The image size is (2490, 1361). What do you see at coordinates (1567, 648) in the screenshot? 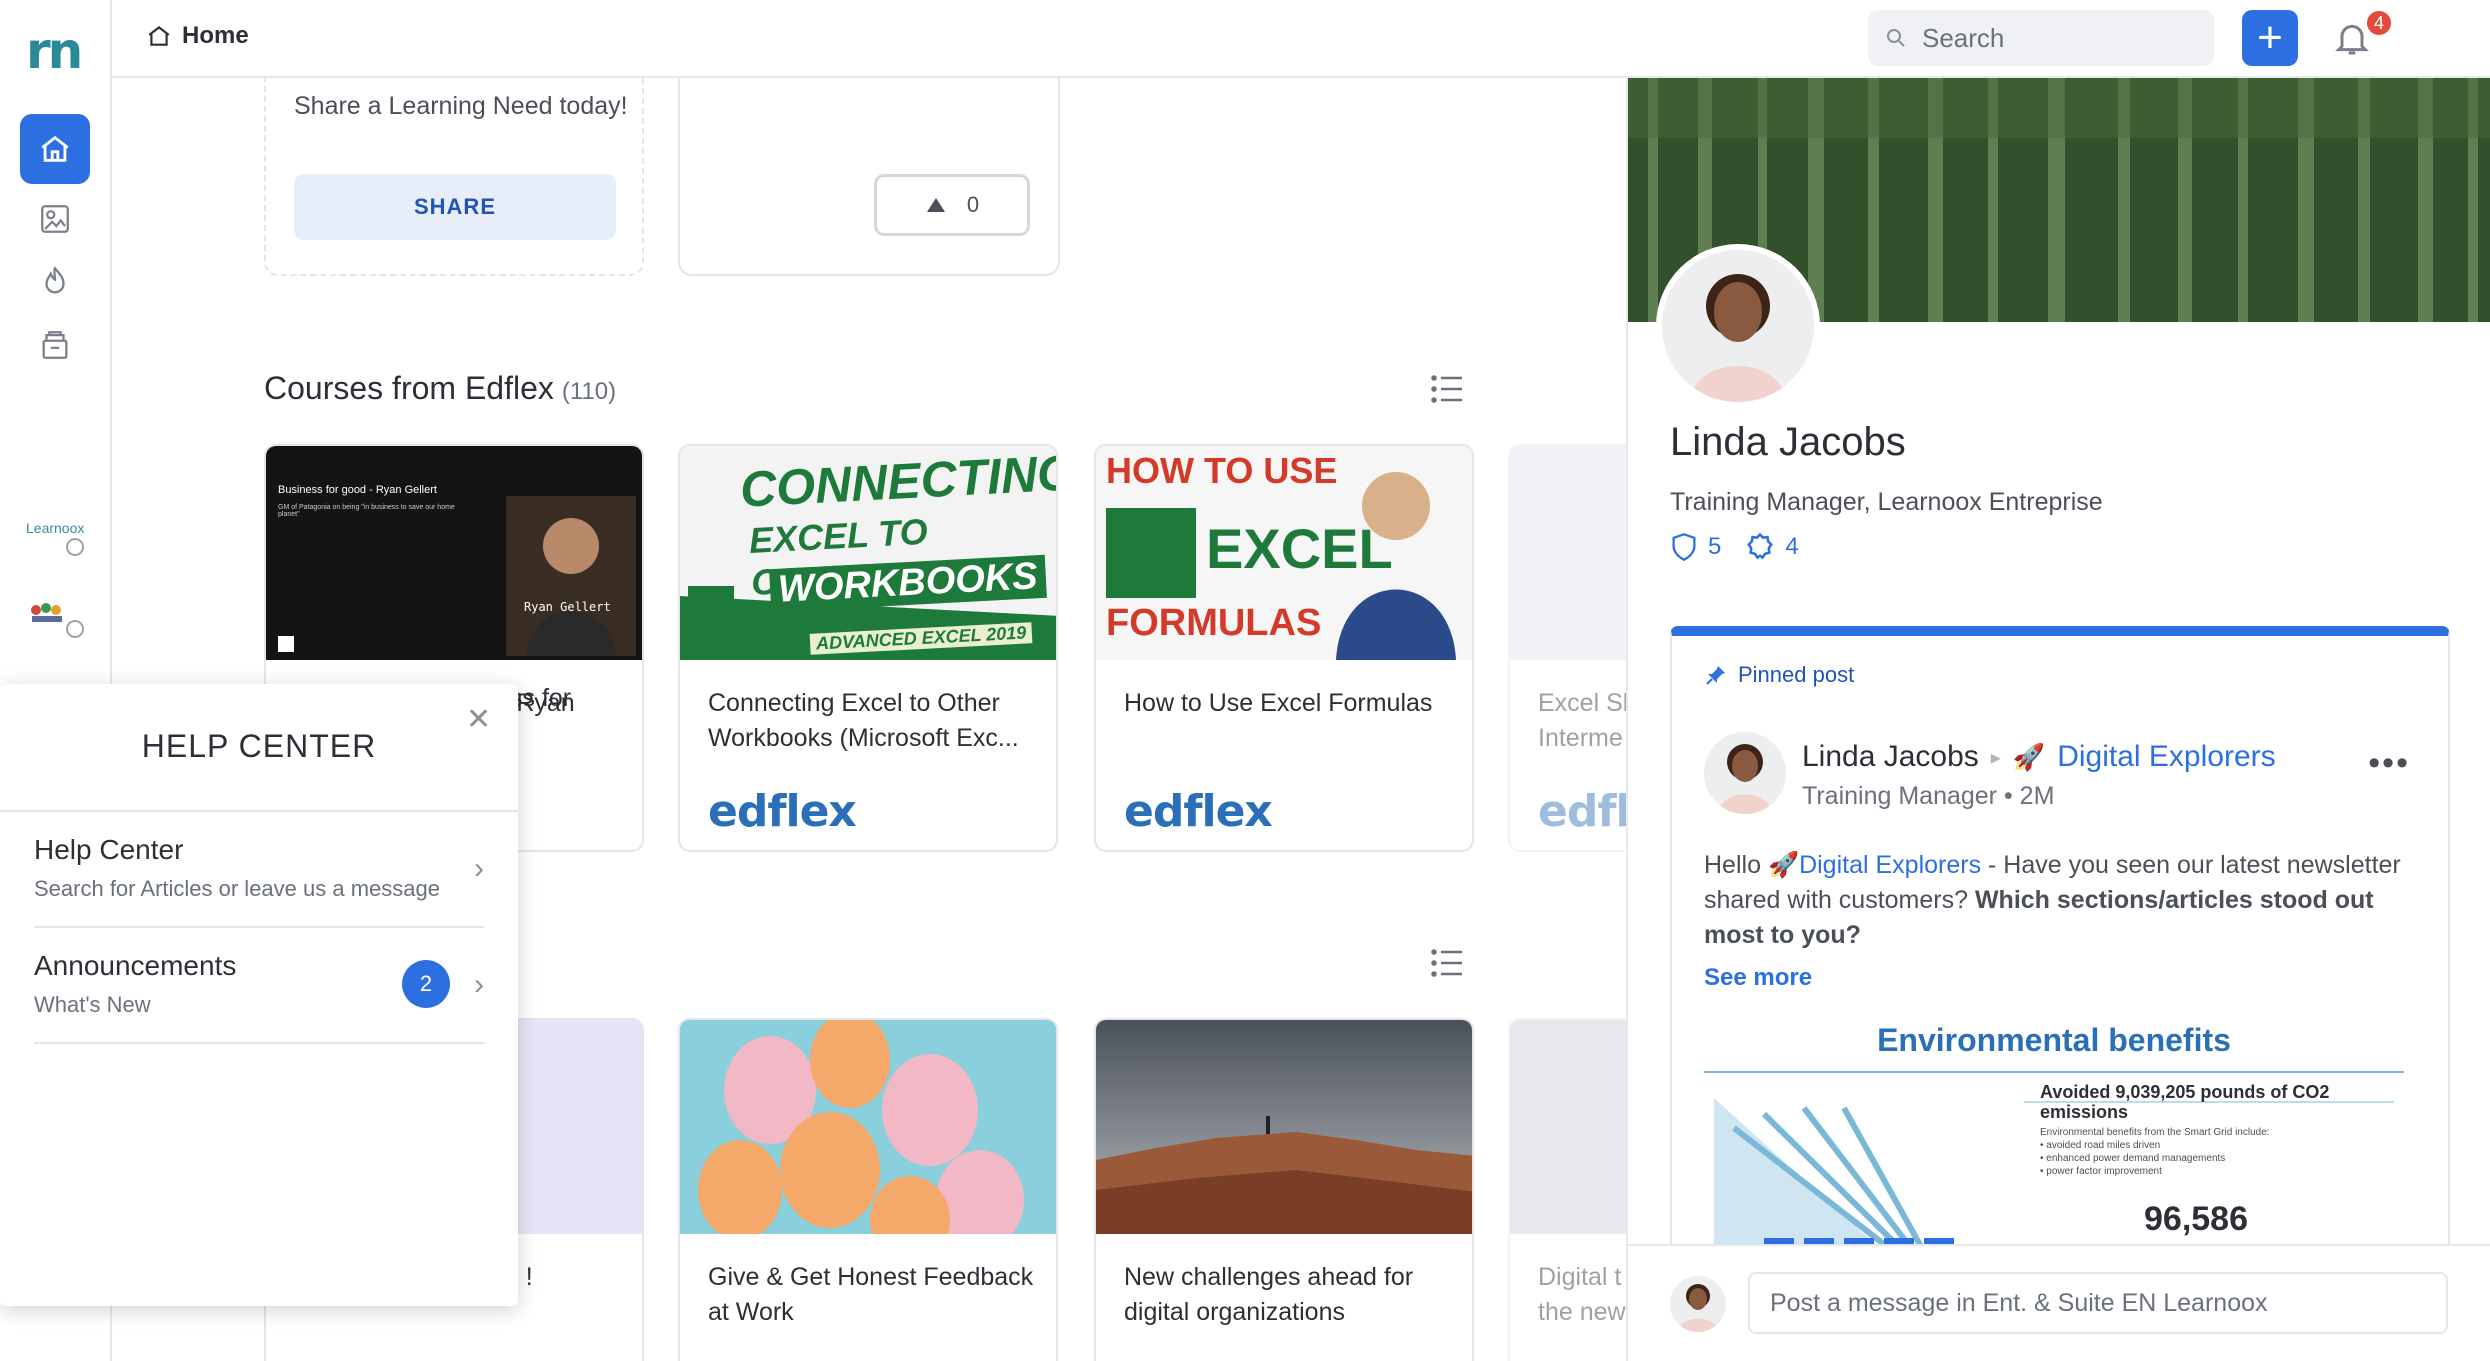
I see `course-card: Excel Sk Interme edfl` at bounding box center [1567, 648].